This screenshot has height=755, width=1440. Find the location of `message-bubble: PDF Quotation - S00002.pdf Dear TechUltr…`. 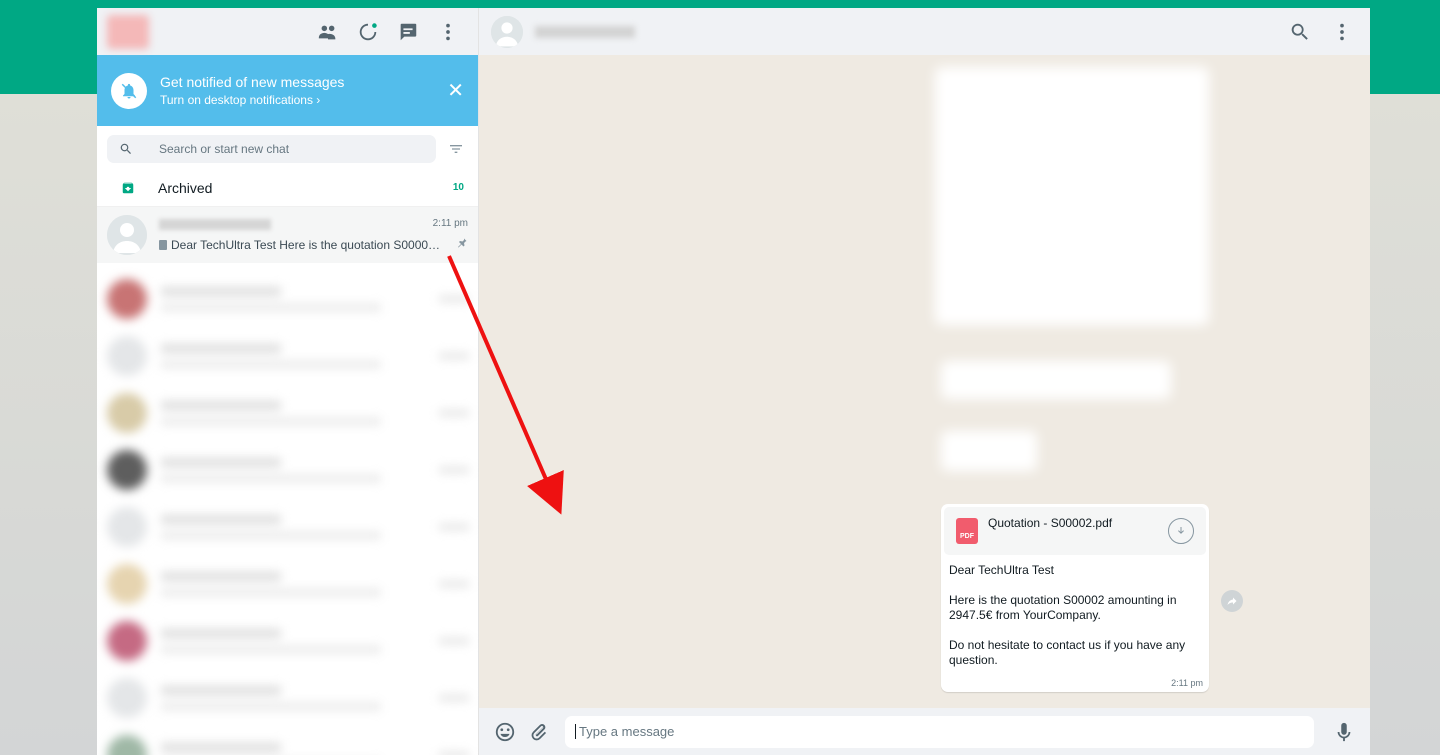

message-bubble: PDF Quotation - S00002.pdf Dear TechUltr… is located at coordinates (1075, 598).